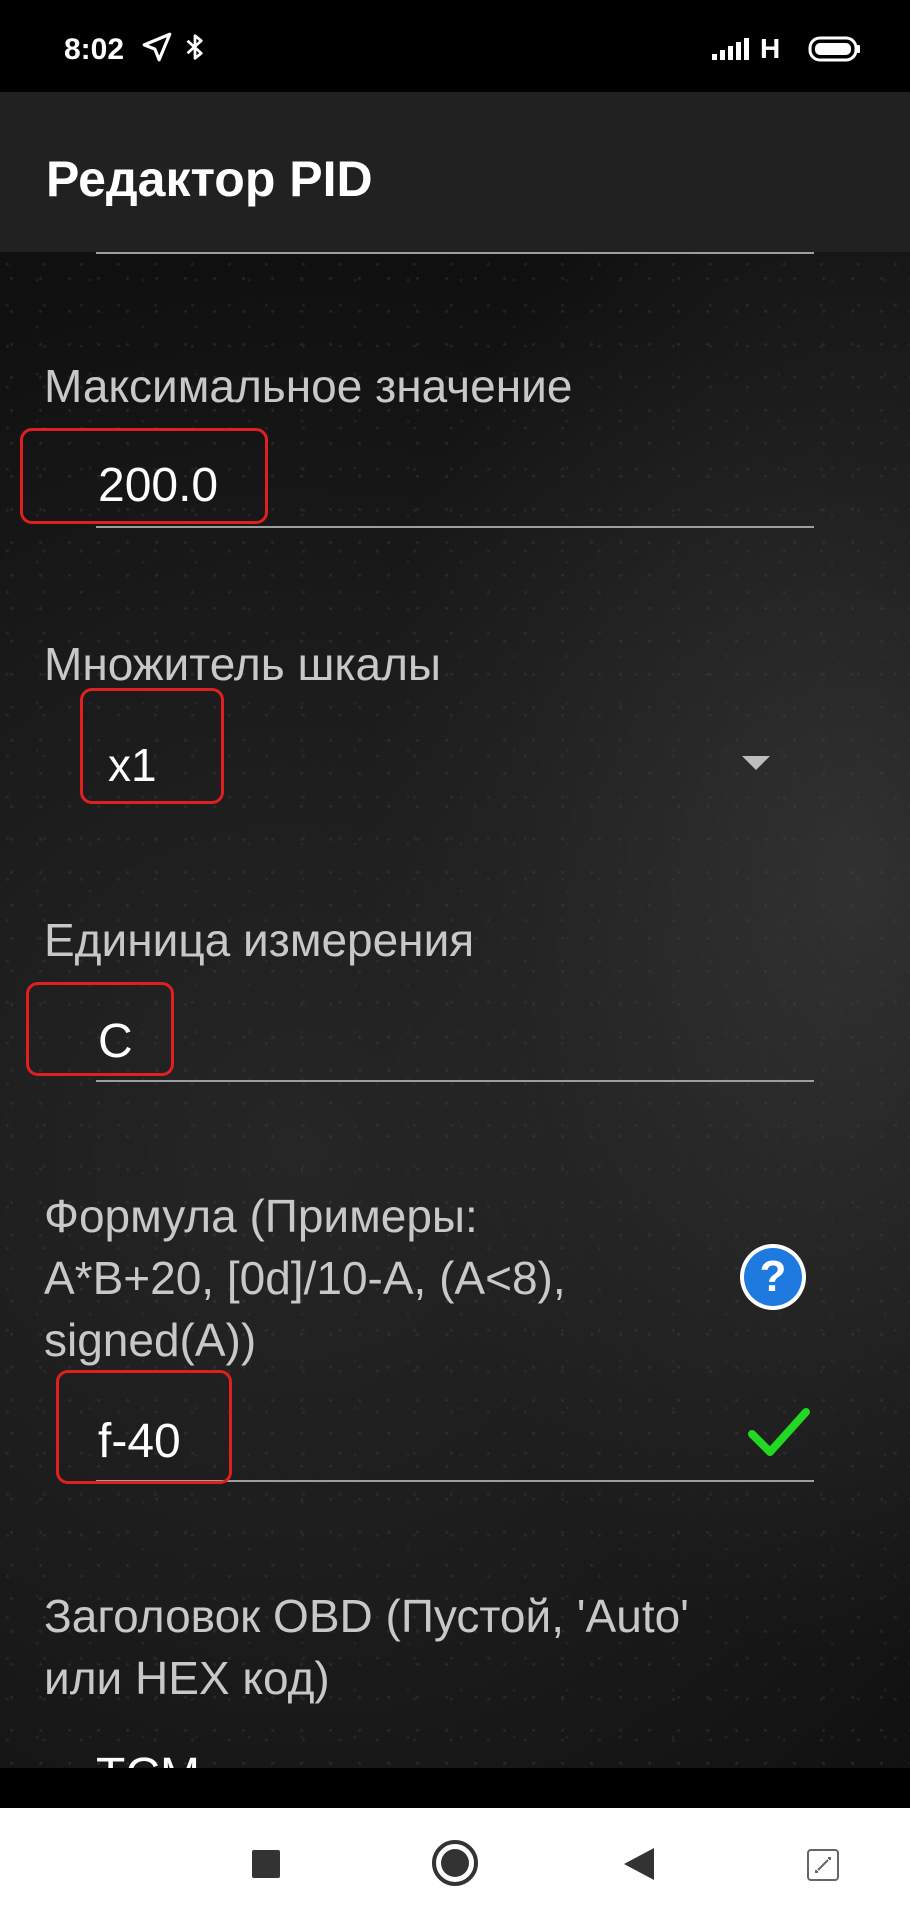  I want to click on battery-icon, so click(834, 49).